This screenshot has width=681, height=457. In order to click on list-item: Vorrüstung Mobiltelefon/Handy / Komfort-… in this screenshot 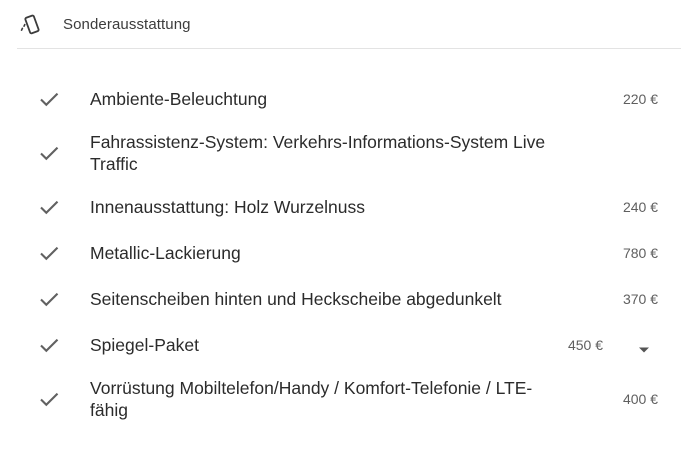, I will do `click(340, 399)`.